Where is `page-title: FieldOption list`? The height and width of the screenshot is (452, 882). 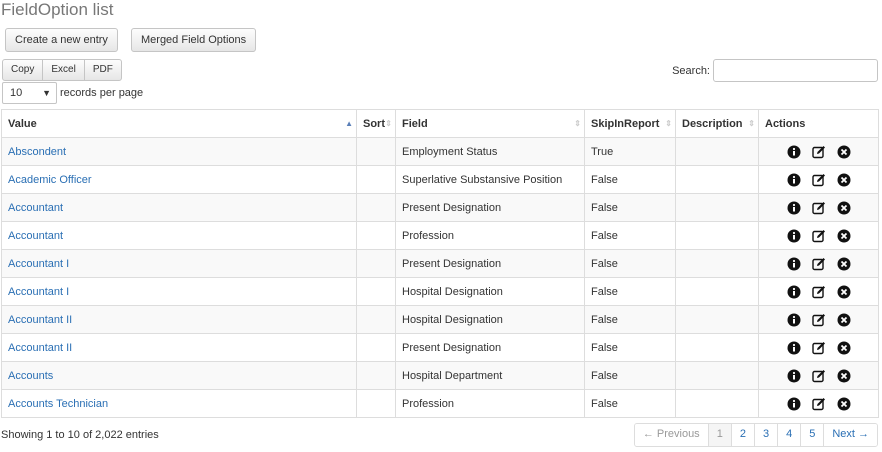 page-title: FieldOption list is located at coordinates (57, 9).